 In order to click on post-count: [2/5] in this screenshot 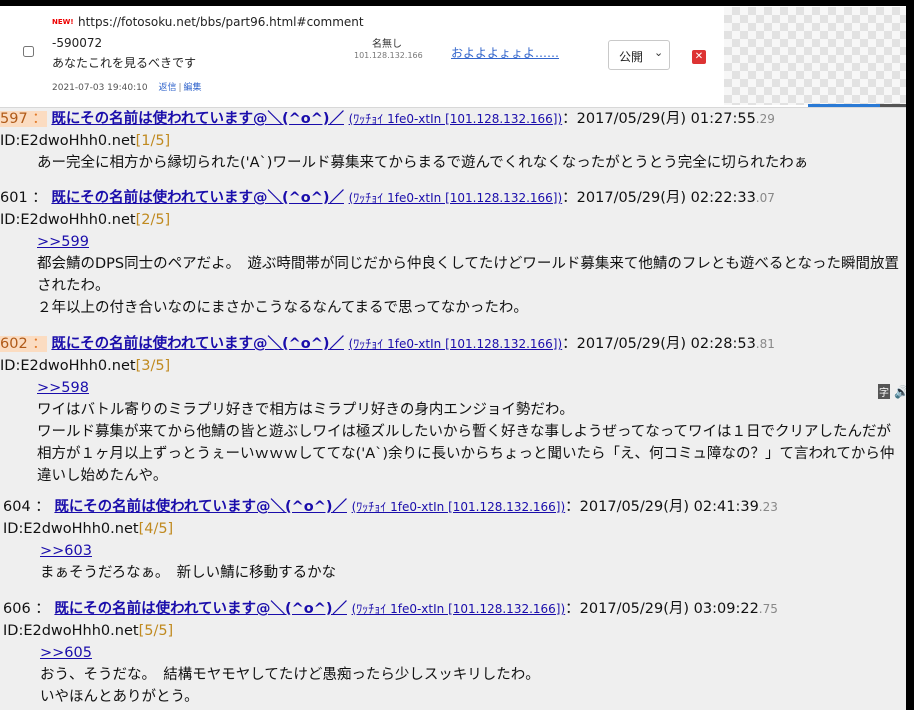, I will do `click(153, 220)`.